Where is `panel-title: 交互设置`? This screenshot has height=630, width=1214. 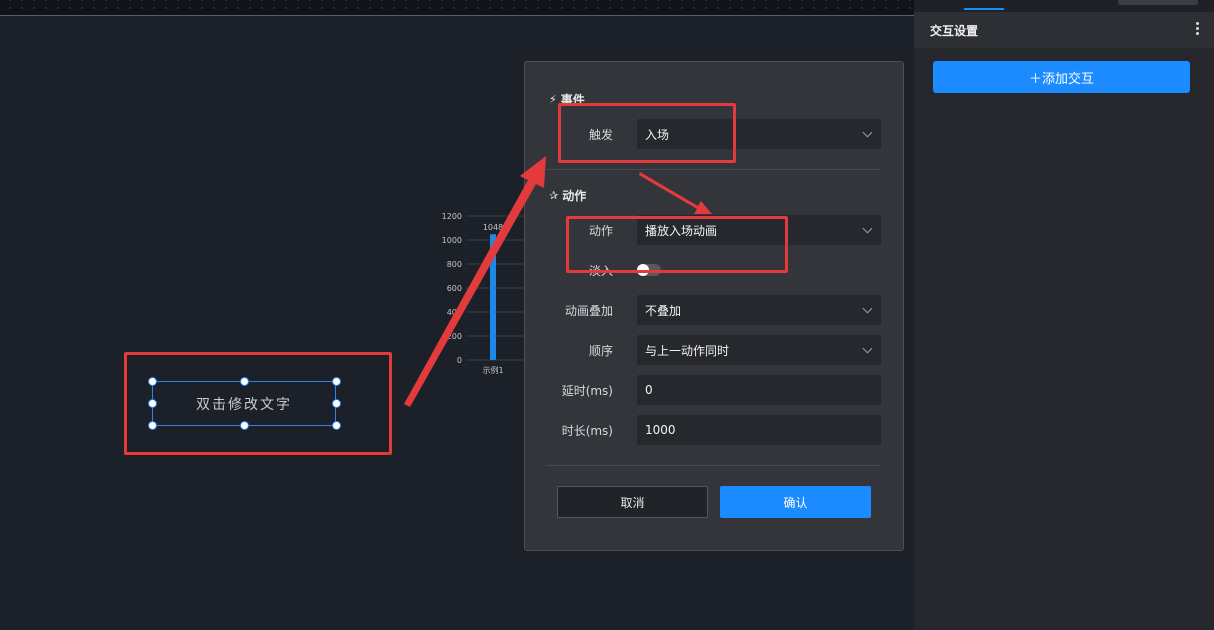
panel-title: 交互设置 is located at coordinates (954, 30).